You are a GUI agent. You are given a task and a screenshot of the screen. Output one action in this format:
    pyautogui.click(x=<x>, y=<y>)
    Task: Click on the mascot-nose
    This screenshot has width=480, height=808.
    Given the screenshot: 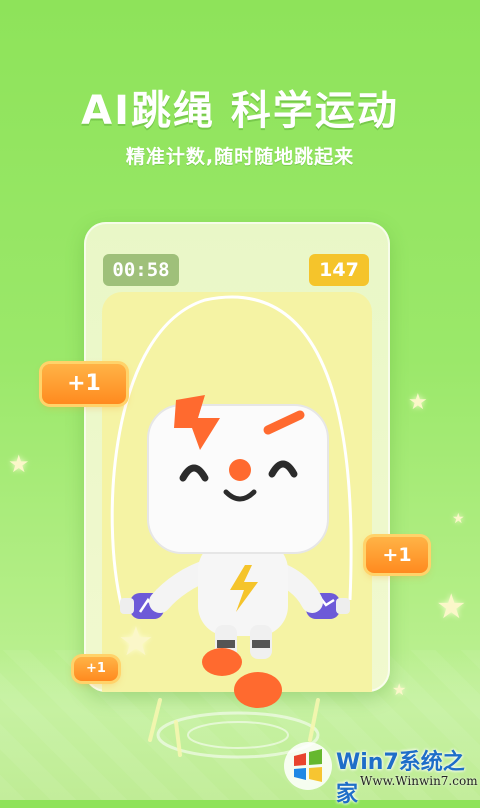 What is the action you would take?
    pyautogui.click(x=240, y=470)
    